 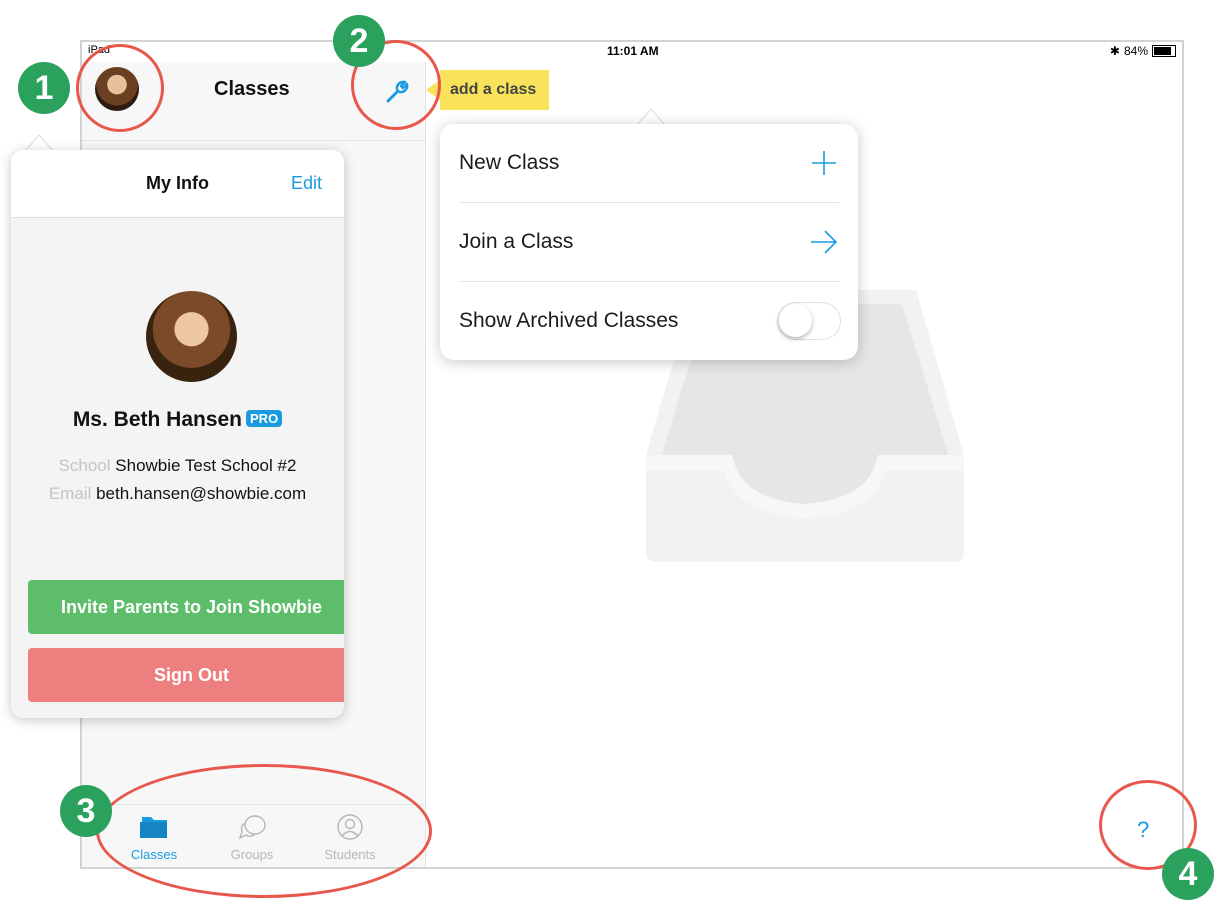 I want to click on pro-badge: PRO, so click(x=264, y=418).